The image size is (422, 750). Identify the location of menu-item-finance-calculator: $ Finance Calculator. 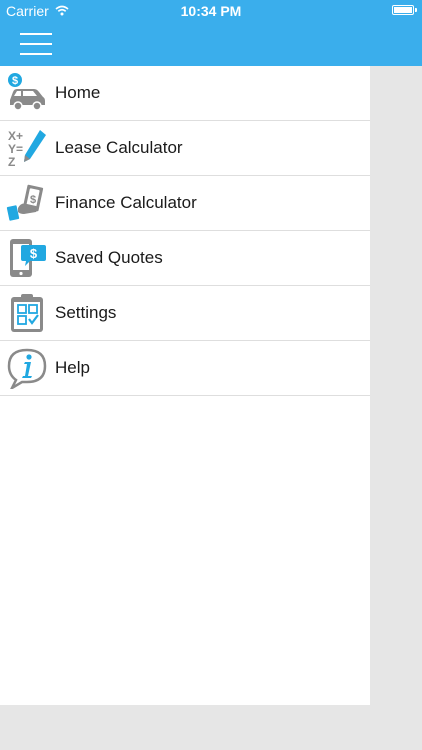
(185, 203).